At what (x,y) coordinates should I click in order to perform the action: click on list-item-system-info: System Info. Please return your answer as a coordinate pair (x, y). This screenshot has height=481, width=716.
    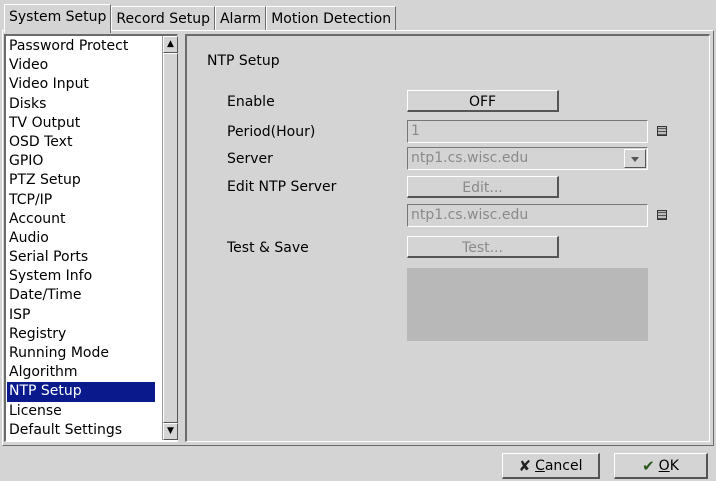
    Looking at the image, I should click on (81, 276).